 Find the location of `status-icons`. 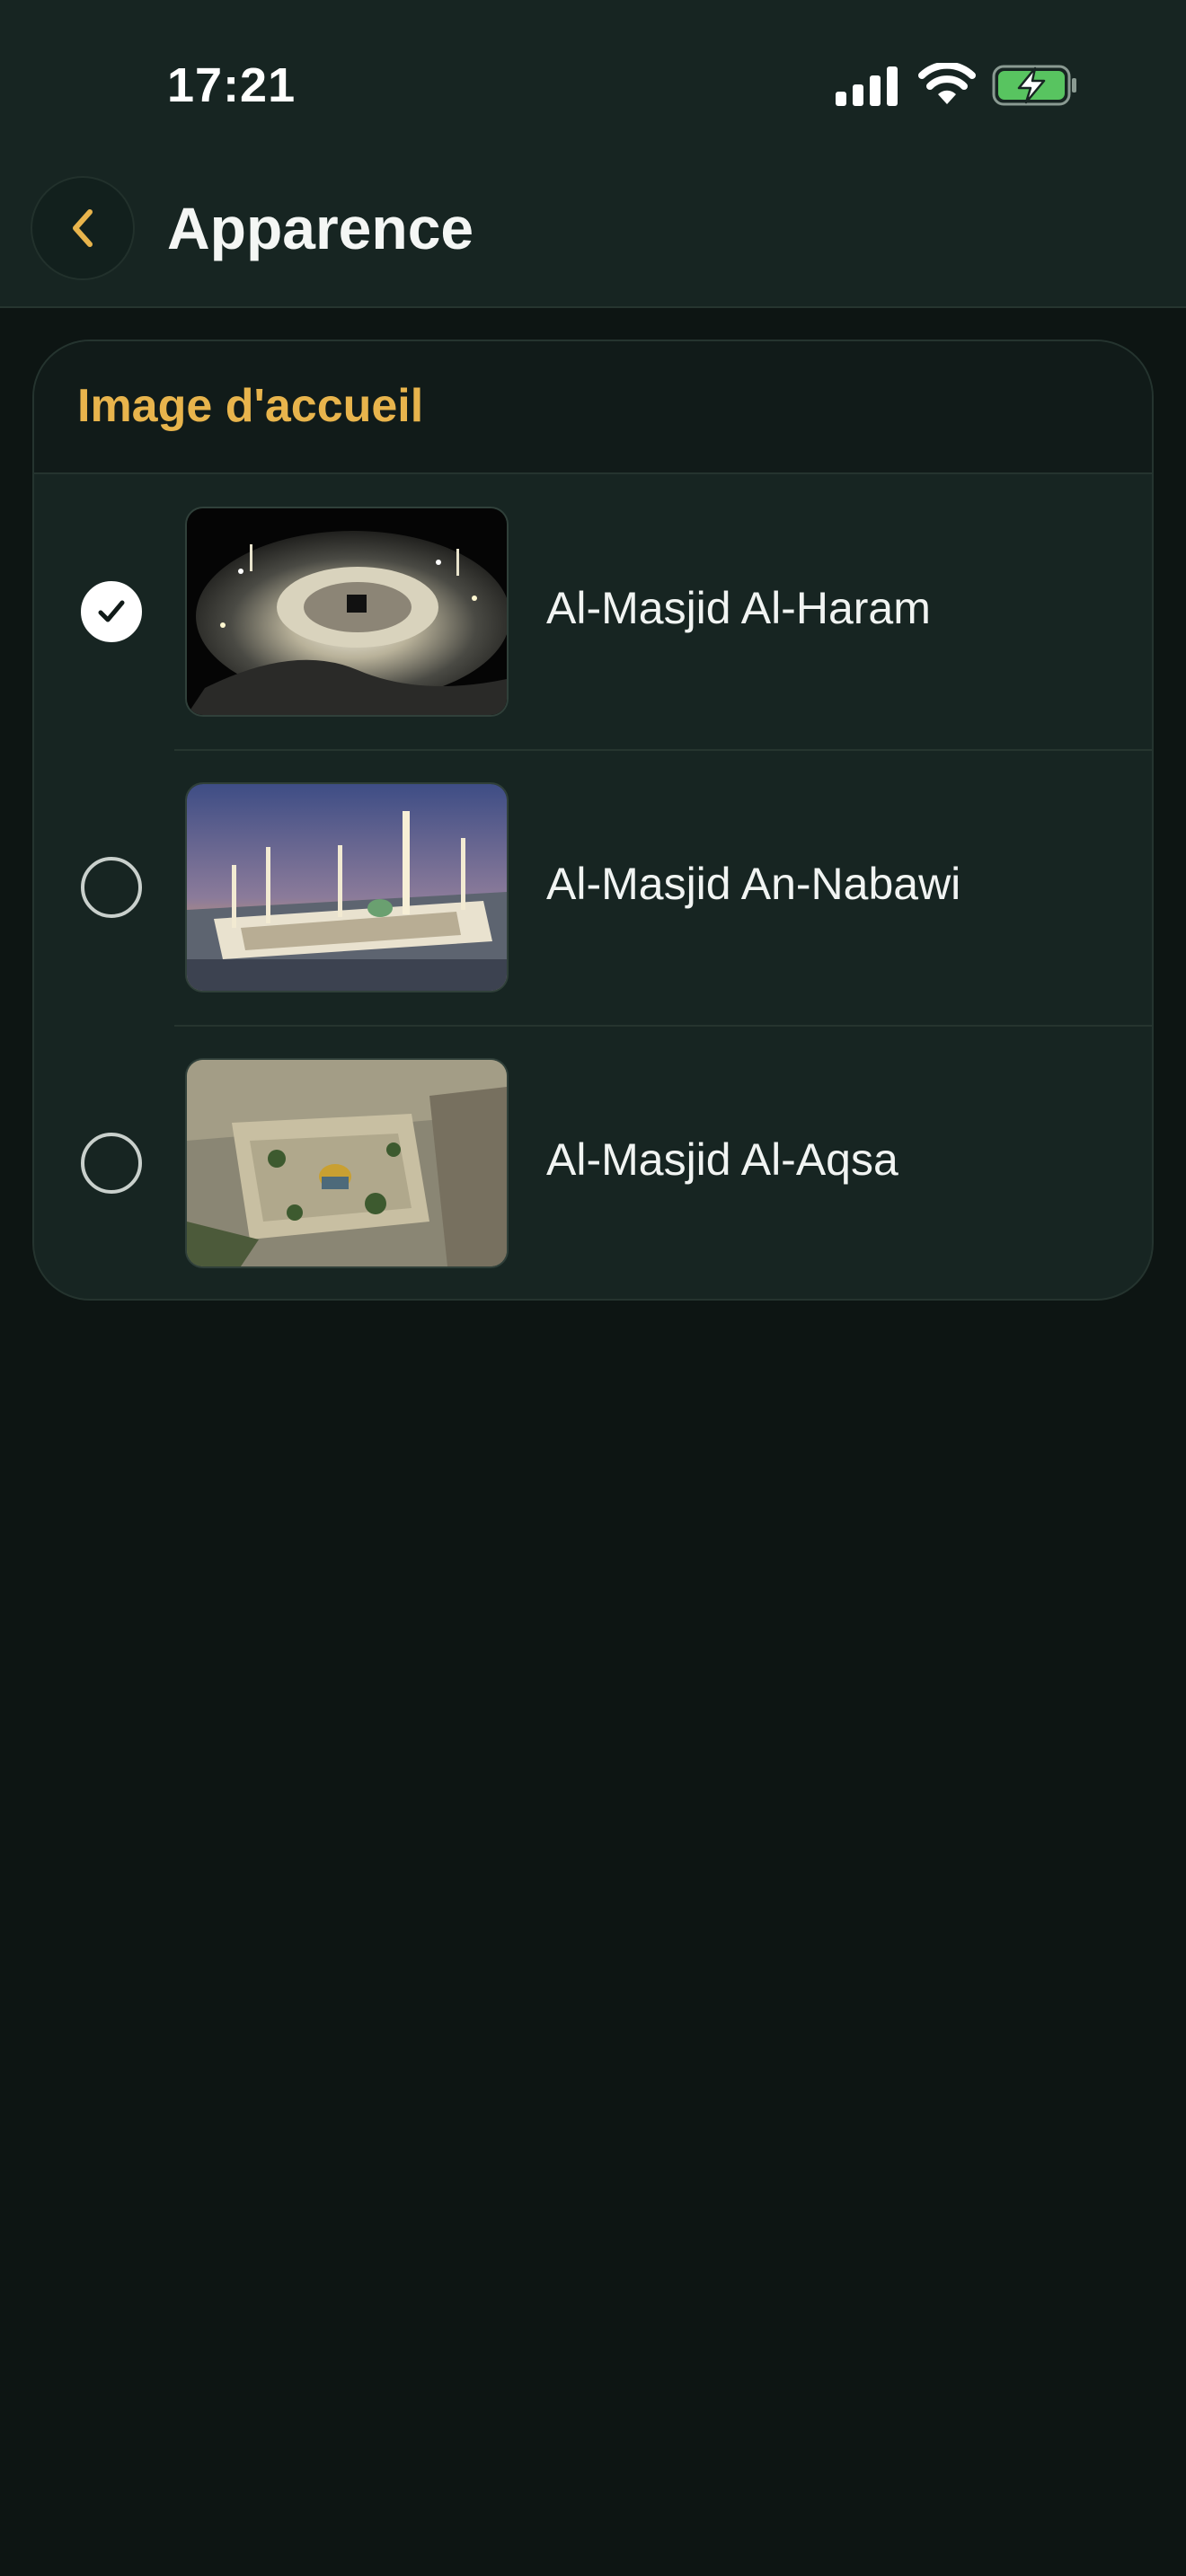

status-icons is located at coordinates (957, 88).